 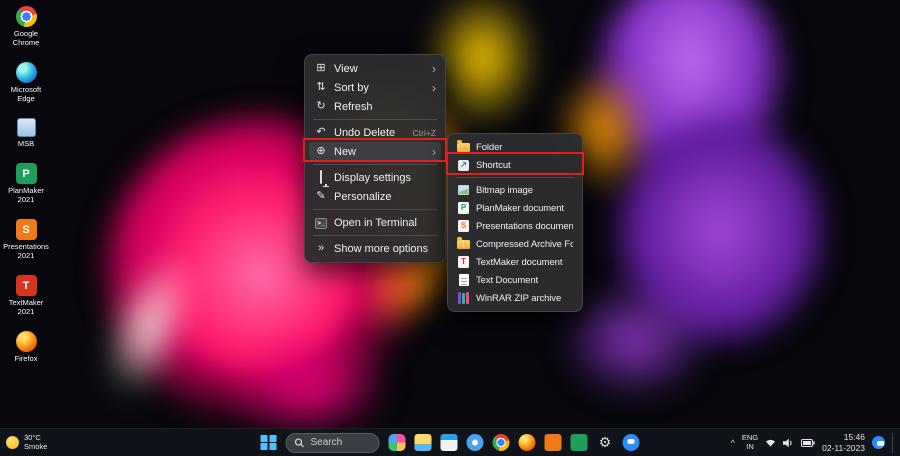 I want to click on menu-item-open-in-terminal: >_ Open in Terminal, so click(x=375, y=222).